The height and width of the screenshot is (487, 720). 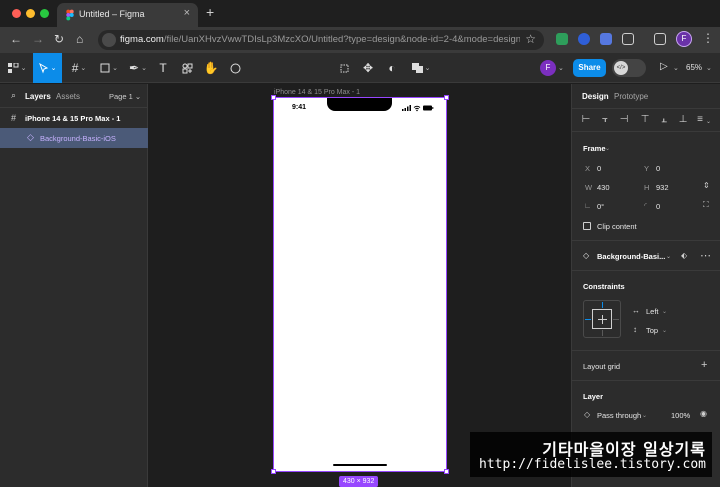 What do you see at coordinates (631, 96) in the screenshot?
I see `tab-prototype: Prototype` at bounding box center [631, 96].